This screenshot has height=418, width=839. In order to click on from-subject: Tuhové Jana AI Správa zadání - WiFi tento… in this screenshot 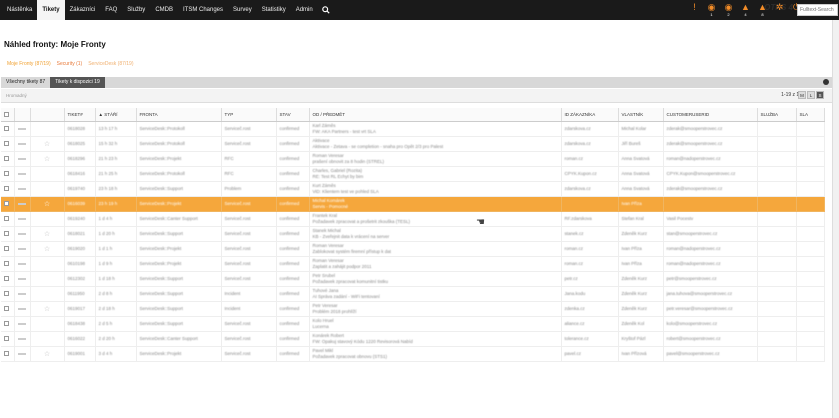, I will do `click(435, 294)`.